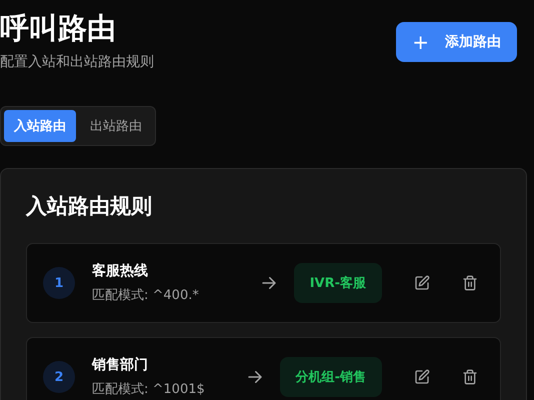 The height and width of the screenshot is (400, 534). I want to click on route-number: 1, so click(59, 283).